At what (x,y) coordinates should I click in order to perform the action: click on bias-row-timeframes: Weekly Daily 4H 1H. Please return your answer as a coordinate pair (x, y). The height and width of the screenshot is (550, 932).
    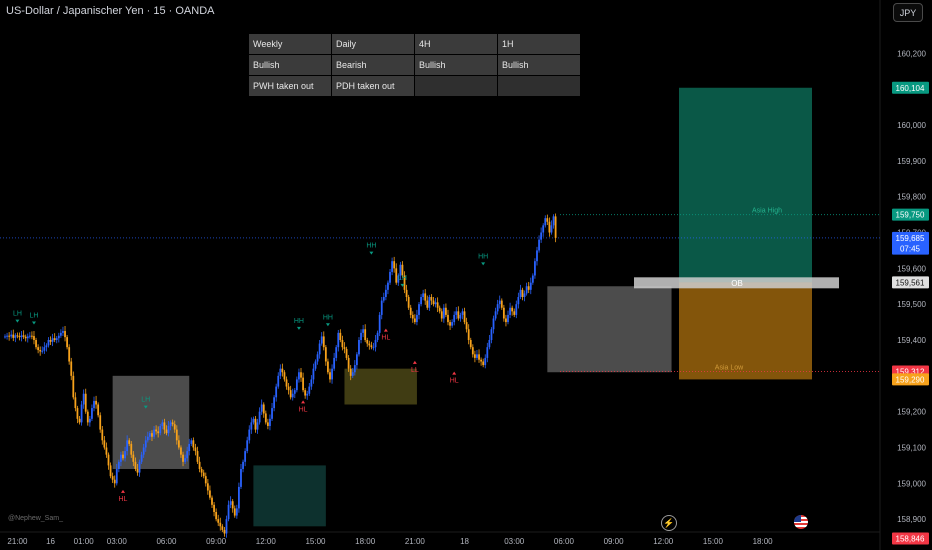
    Looking at the image, I should click on (414, 44).